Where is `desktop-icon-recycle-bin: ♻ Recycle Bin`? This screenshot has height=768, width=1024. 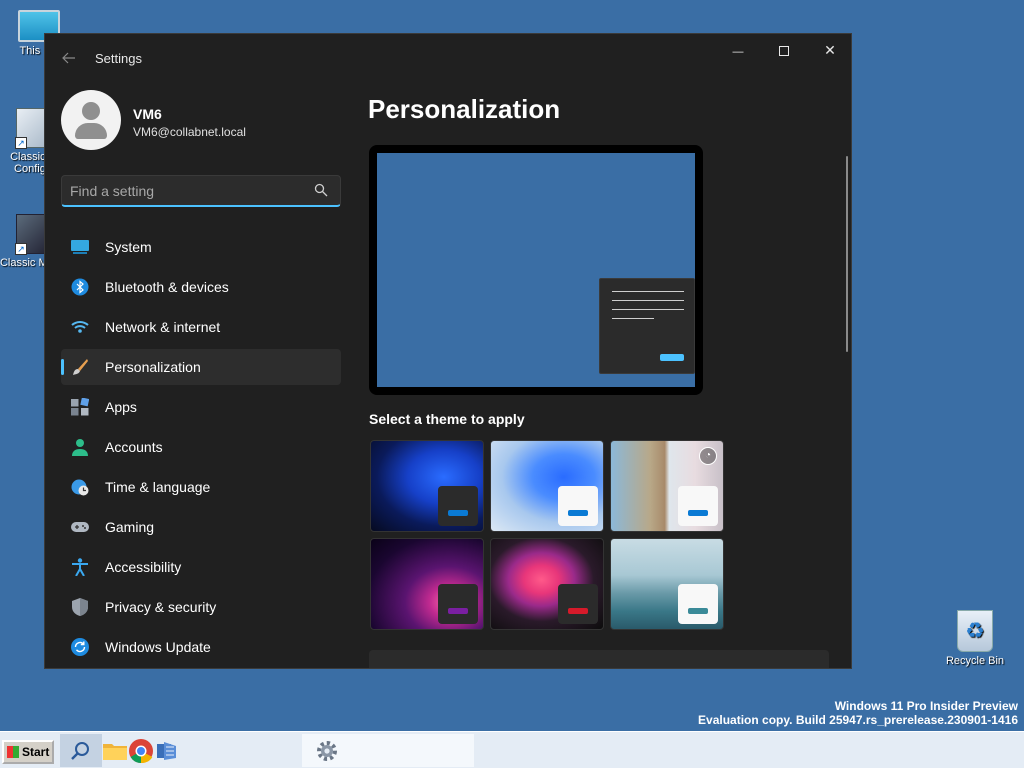 desktop-icon-recycle-bin: ♻ Recycle Bin is located at coordinates (975, 638).